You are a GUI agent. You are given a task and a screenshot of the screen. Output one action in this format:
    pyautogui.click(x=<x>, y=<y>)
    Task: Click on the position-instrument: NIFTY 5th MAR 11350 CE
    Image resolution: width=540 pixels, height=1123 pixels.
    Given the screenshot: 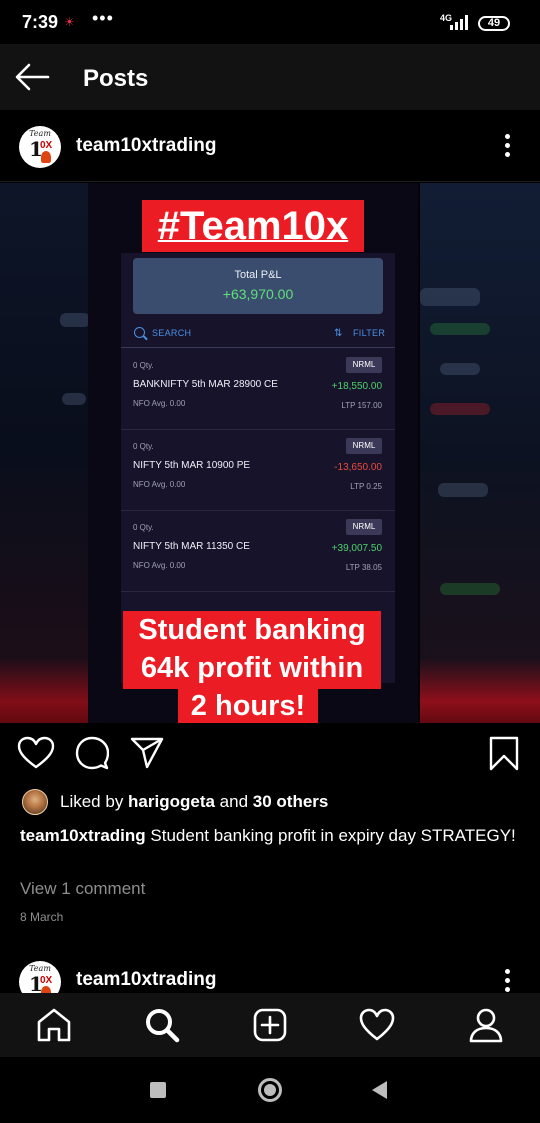 What is the action you would take?
    pyautogui.click(x=191, y=546)
    